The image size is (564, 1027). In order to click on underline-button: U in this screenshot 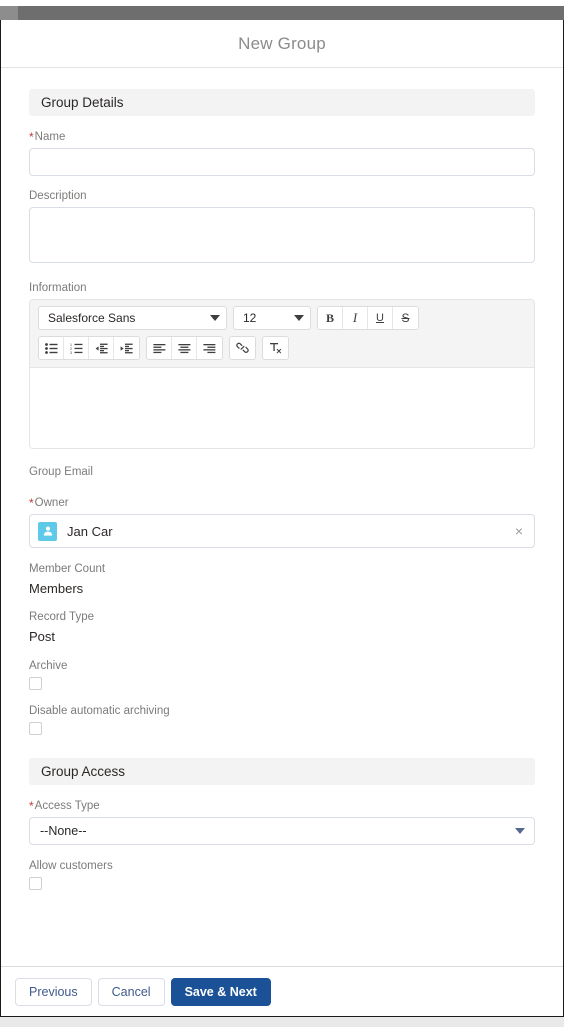, I will do `click(380, 318)`.